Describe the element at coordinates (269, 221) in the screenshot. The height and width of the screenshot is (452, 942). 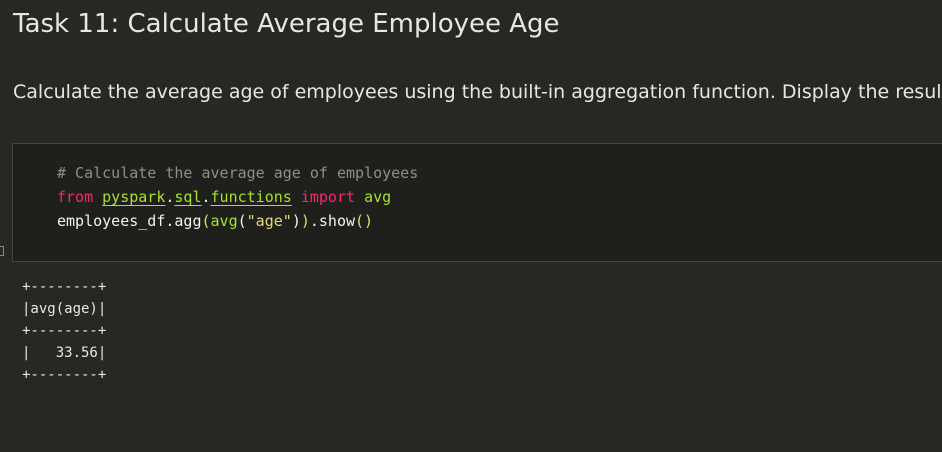
I see `string-age: "age"` at that location.